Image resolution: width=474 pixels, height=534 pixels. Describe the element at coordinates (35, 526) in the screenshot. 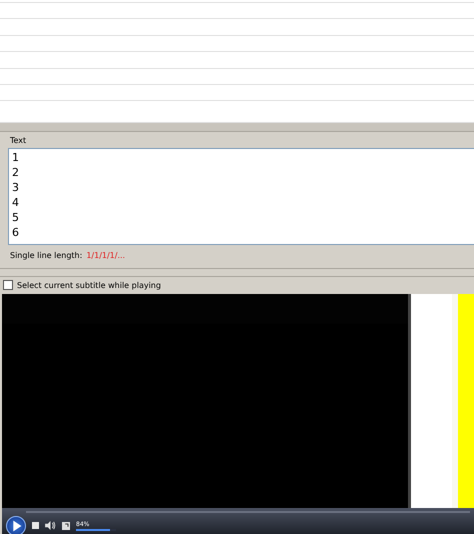

I see `stop-icon` at that location.